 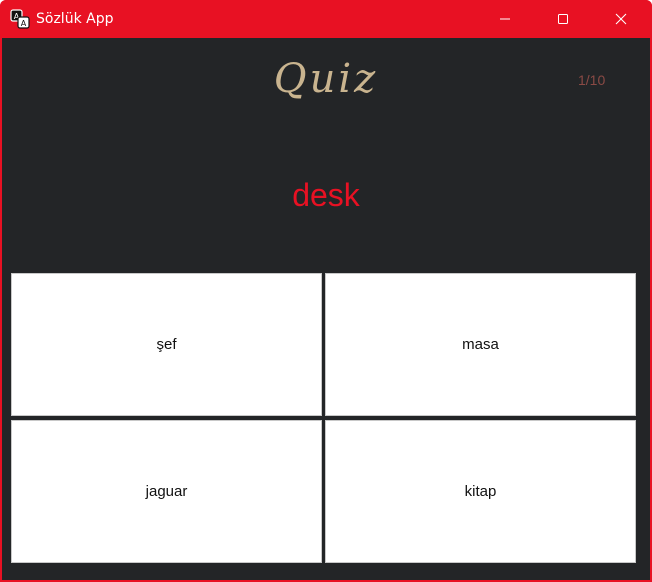 I want to click on answer-button-4: kitap, so click(x=480, y=491).